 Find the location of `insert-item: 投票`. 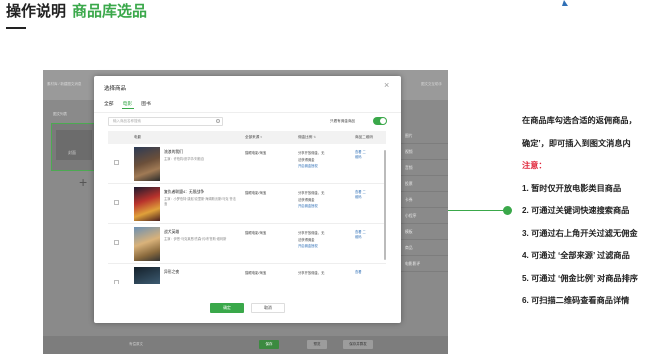

insert-item: 投票 is located at coordinates (424, 184).